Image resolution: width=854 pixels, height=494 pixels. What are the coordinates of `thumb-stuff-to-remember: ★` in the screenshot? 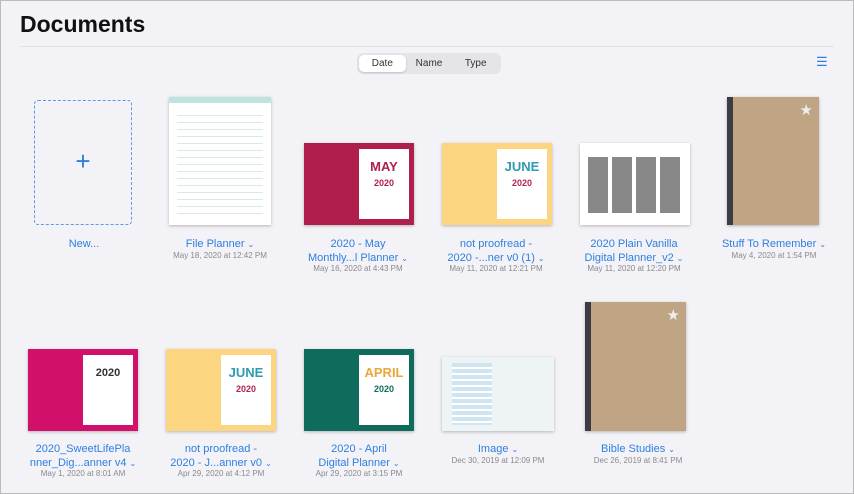 It's located at (773, 161).